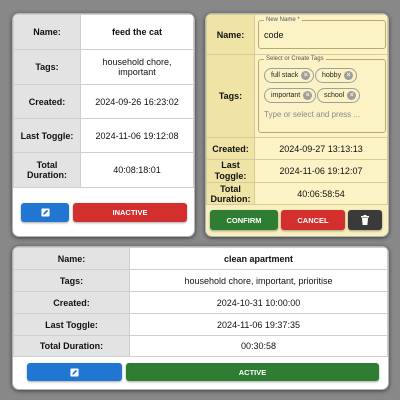 The width and height of the screenshot is (400, 400). Describe the element at coordinates (286, 95) in the screenshot. I see `tag-chip-label: important` at that location.